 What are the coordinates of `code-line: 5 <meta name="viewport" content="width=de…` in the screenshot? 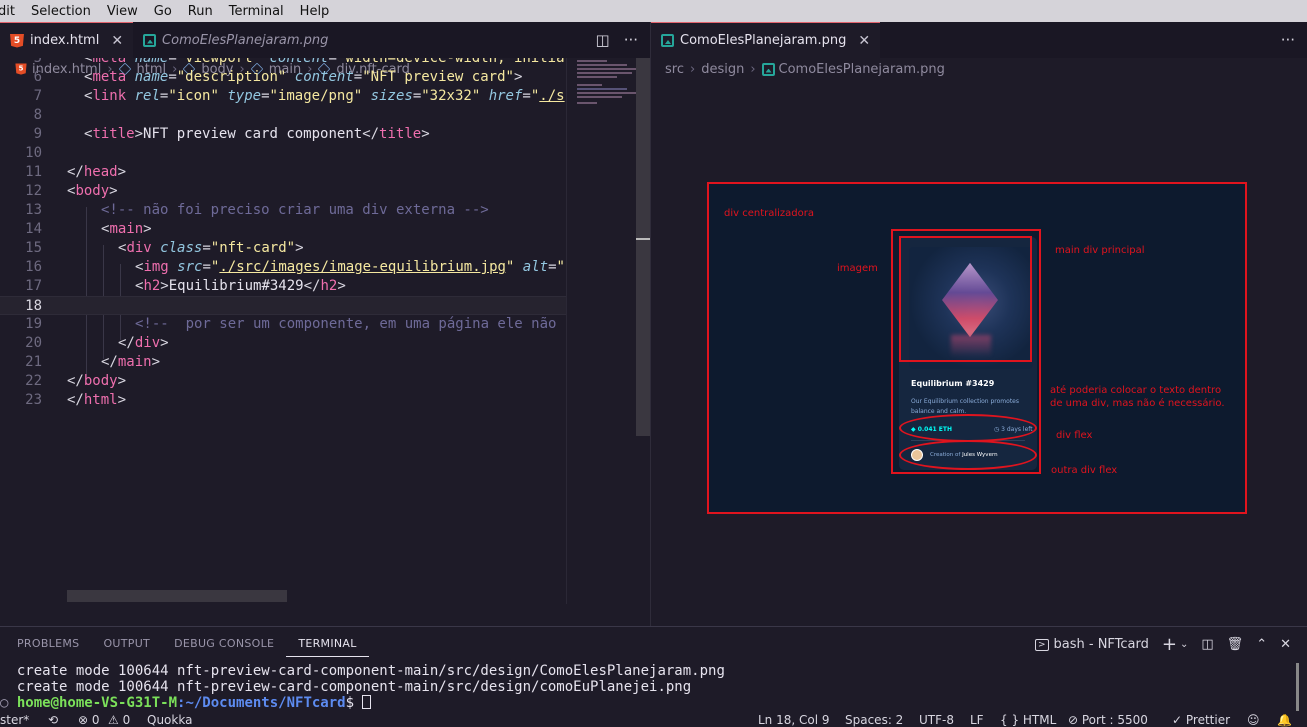 It's located at (299, 62).